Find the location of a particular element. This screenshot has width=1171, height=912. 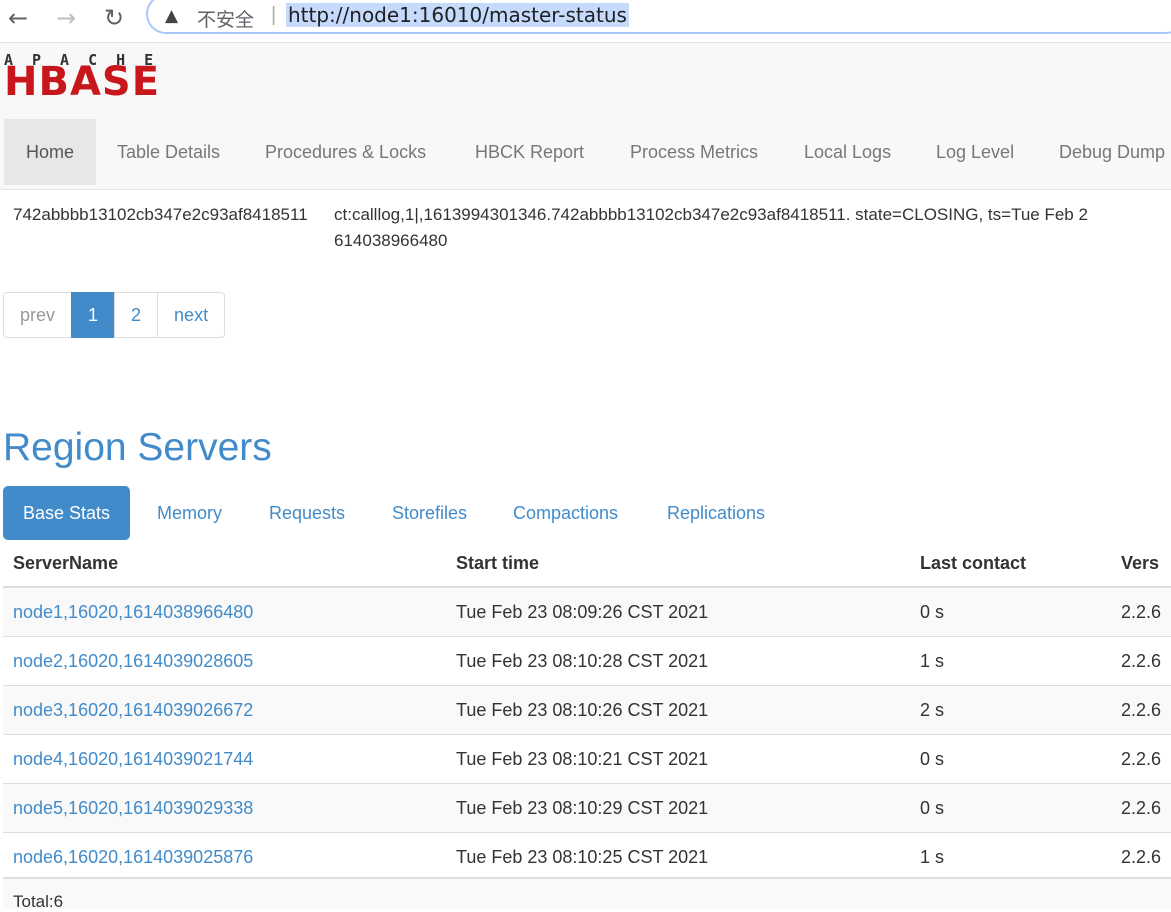

nav-debug-dump: Debug Dump is located at coordinates (1112, 152).